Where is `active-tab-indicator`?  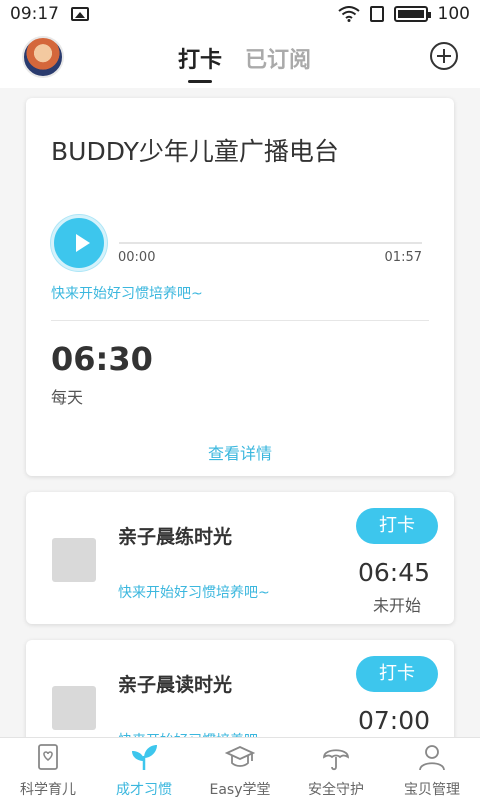 active-tab-indicator is located at coordinates (200, 81).